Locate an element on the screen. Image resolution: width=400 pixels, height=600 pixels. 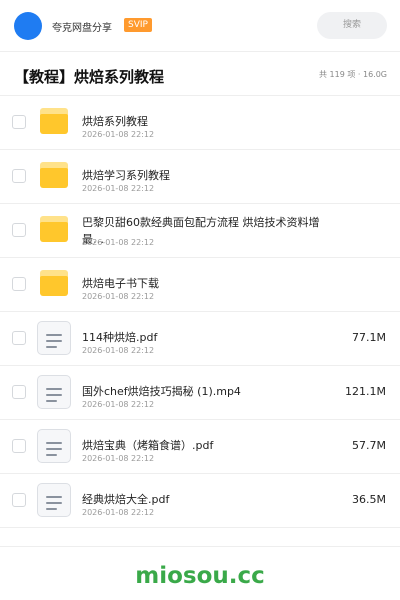
file-name: 烘焙学习系列教程 is located at coordinates (202, 175).